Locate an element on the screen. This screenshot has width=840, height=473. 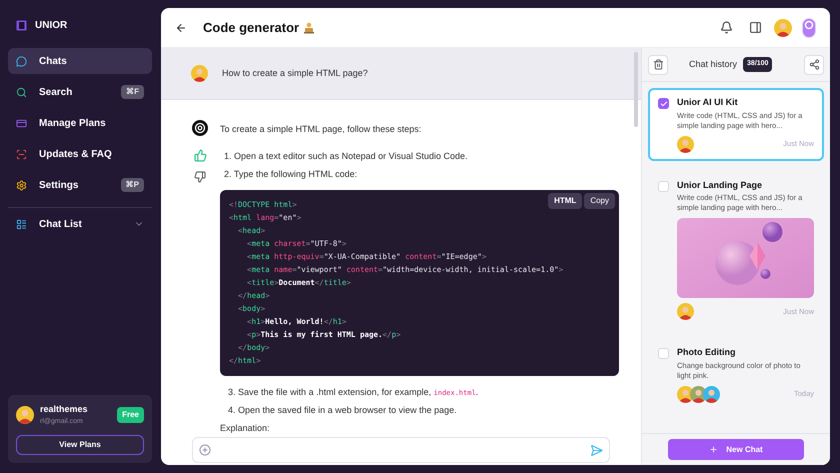
card-title: Unior Landing Page is located at coordinates (720, 185).